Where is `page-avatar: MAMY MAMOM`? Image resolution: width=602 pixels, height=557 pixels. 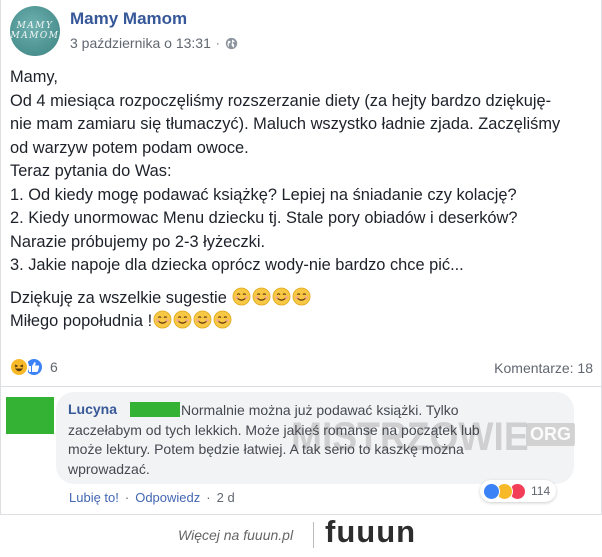
page-avatar: MAMY MAMOM is located at coordinates (35, 31).